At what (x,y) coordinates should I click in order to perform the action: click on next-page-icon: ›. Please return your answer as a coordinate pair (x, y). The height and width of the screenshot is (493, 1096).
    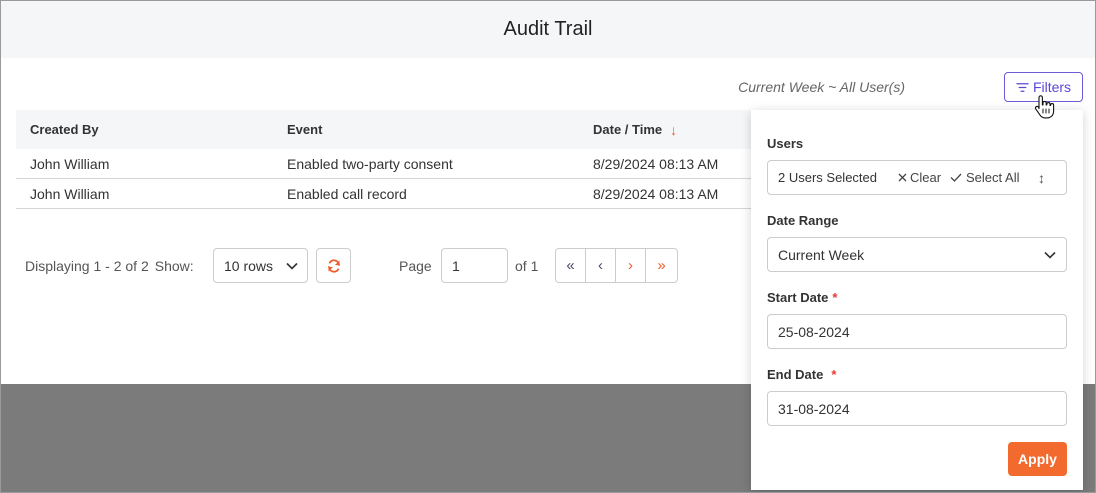
    Looking at the image, I should click on (630, 265).